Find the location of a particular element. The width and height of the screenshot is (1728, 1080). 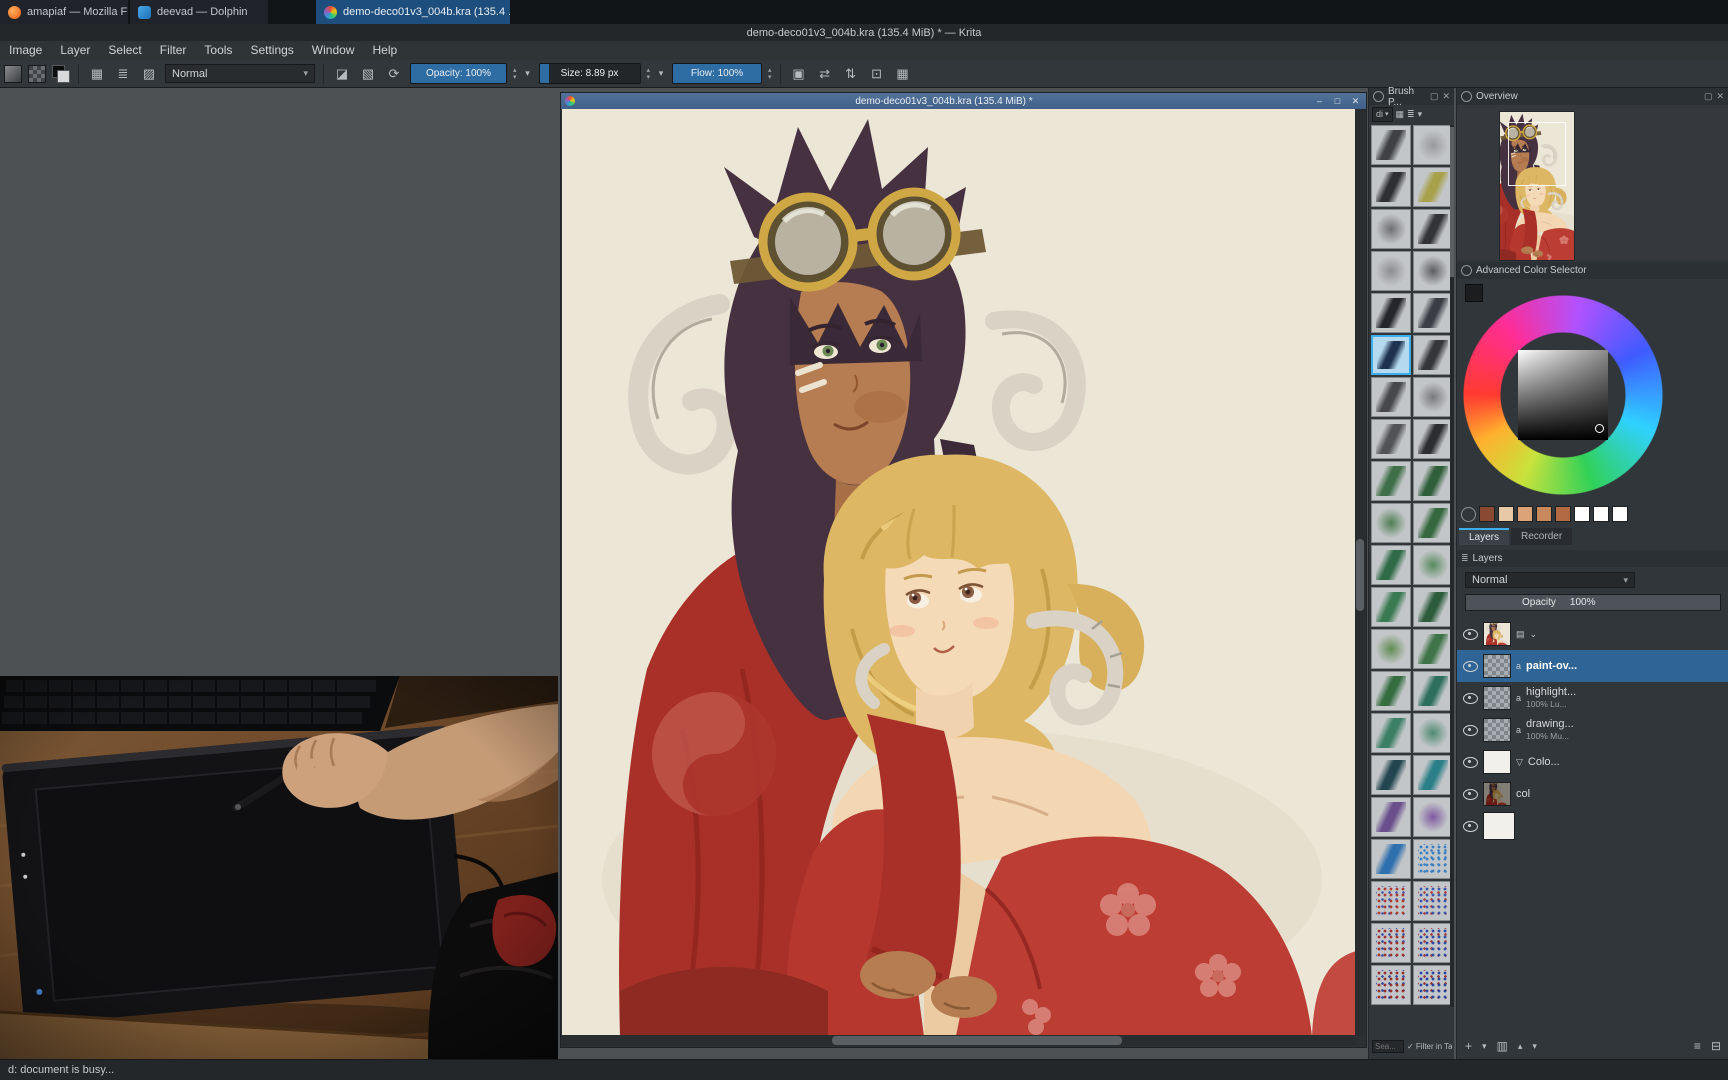

opacity-spinner: ▴ ▾ is located at coordinates (515, 74).